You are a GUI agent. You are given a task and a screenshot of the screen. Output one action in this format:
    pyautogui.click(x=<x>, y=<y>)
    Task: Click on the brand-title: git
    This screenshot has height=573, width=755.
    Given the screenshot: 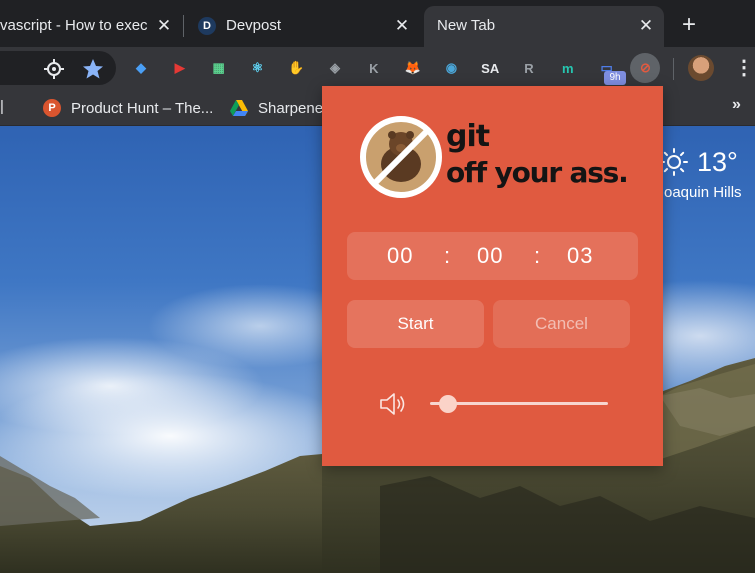 What is the action you would take?
    pyautogui.click(x=468, y=136)
    